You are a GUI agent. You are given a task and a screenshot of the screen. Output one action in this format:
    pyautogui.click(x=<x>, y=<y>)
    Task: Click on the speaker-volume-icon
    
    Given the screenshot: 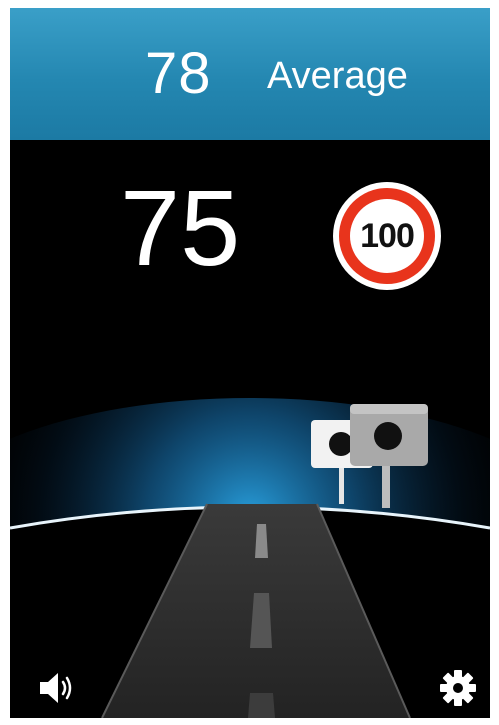 What is the action you would take?
    pyautogui.click(x=56, y=688)
    